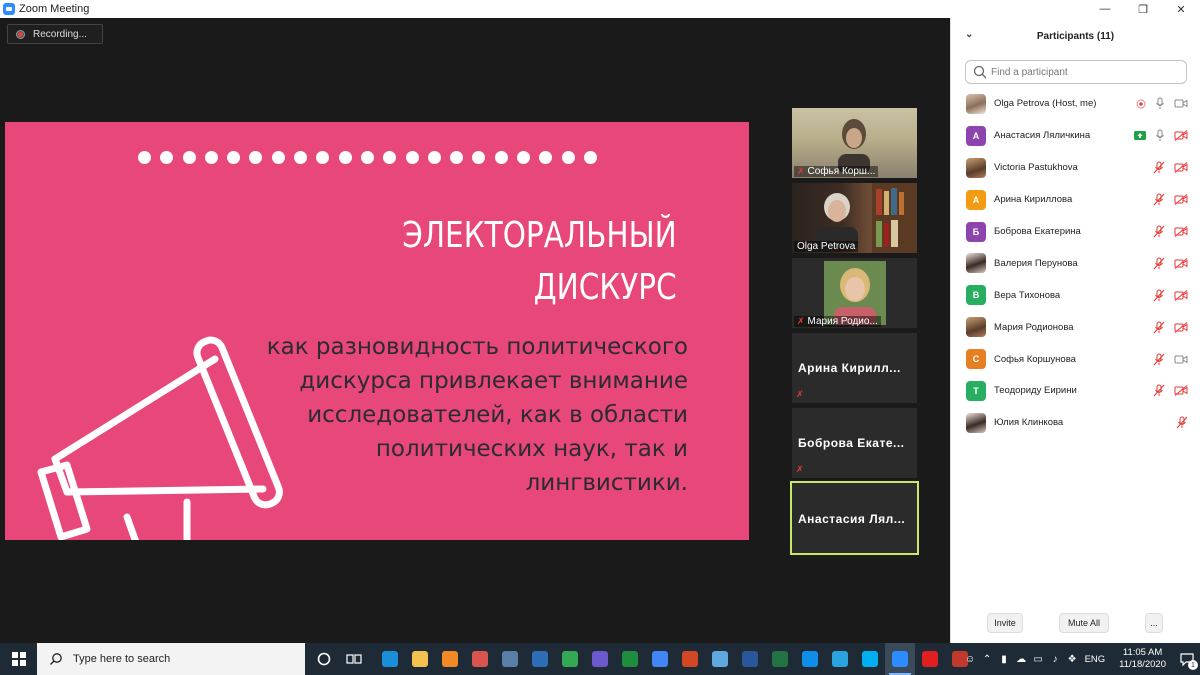 The height and width of the screenshot is (675, 1200). What do you see at coordinates (1143, 9) in the screenshot?
I see `maximize-icon: ❐` at bounding box center [1143, 9].